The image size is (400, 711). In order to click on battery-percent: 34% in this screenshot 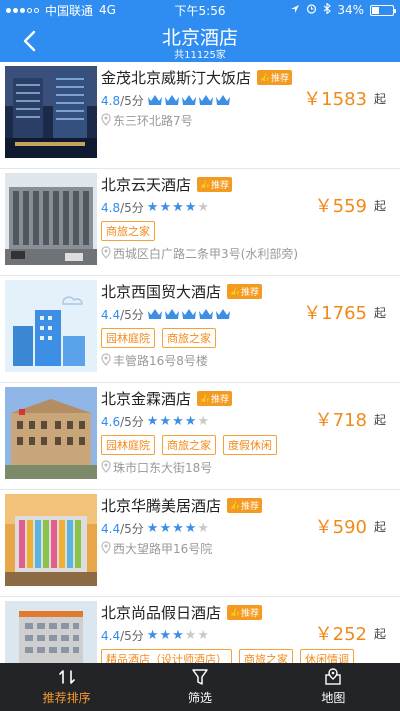, I will do `click(350, 10)`.